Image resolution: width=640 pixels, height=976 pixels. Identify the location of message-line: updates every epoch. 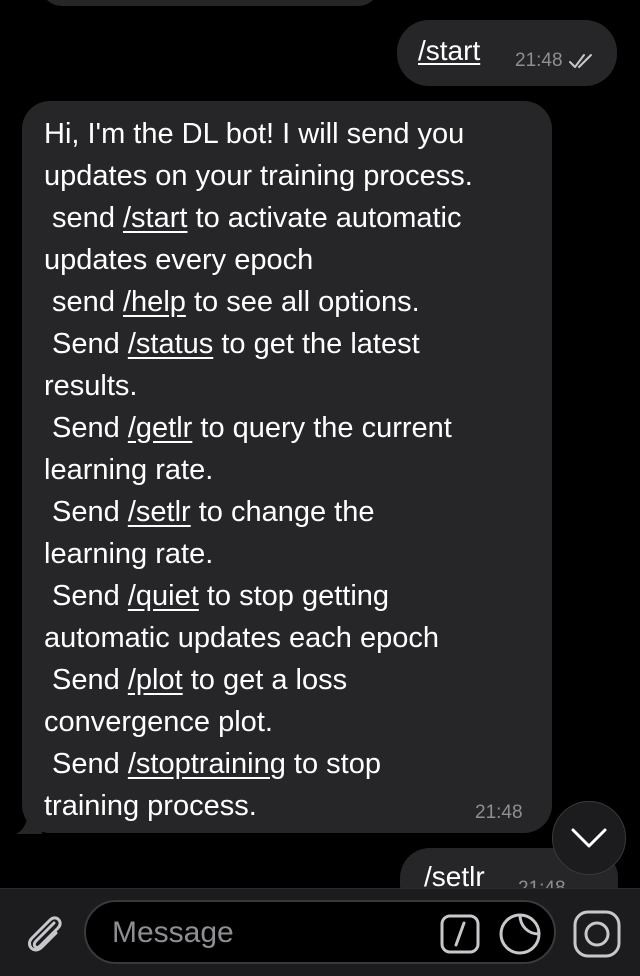
(294, 260).